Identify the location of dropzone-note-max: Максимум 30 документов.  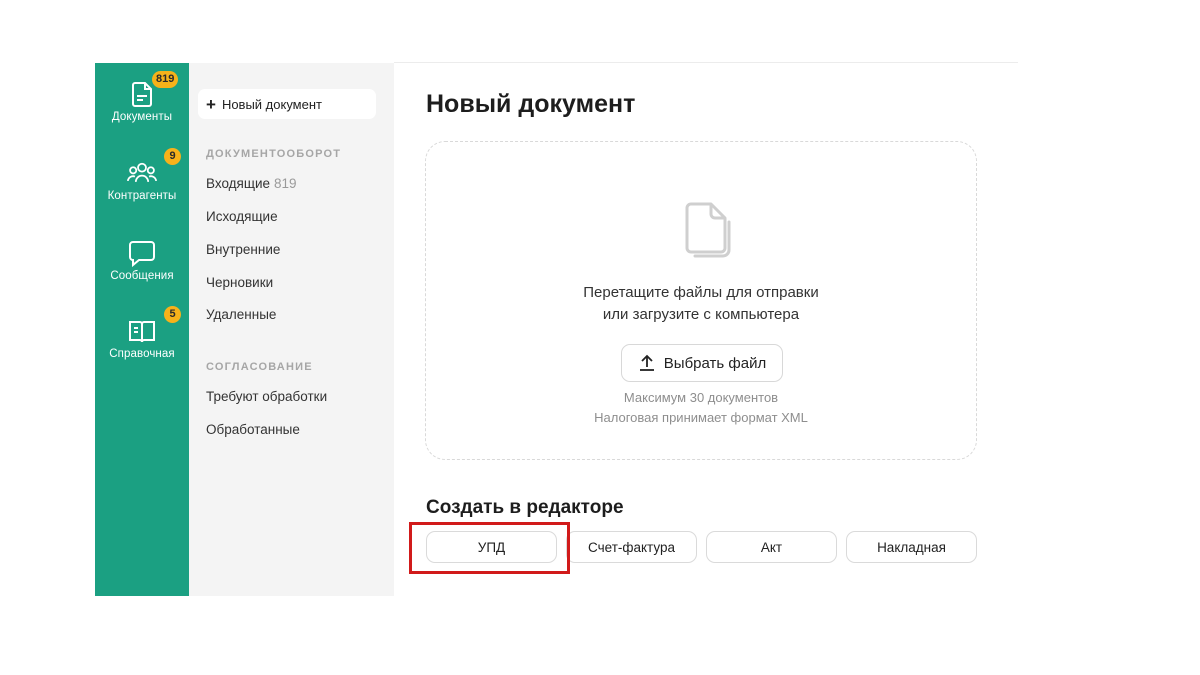
(701, 397).